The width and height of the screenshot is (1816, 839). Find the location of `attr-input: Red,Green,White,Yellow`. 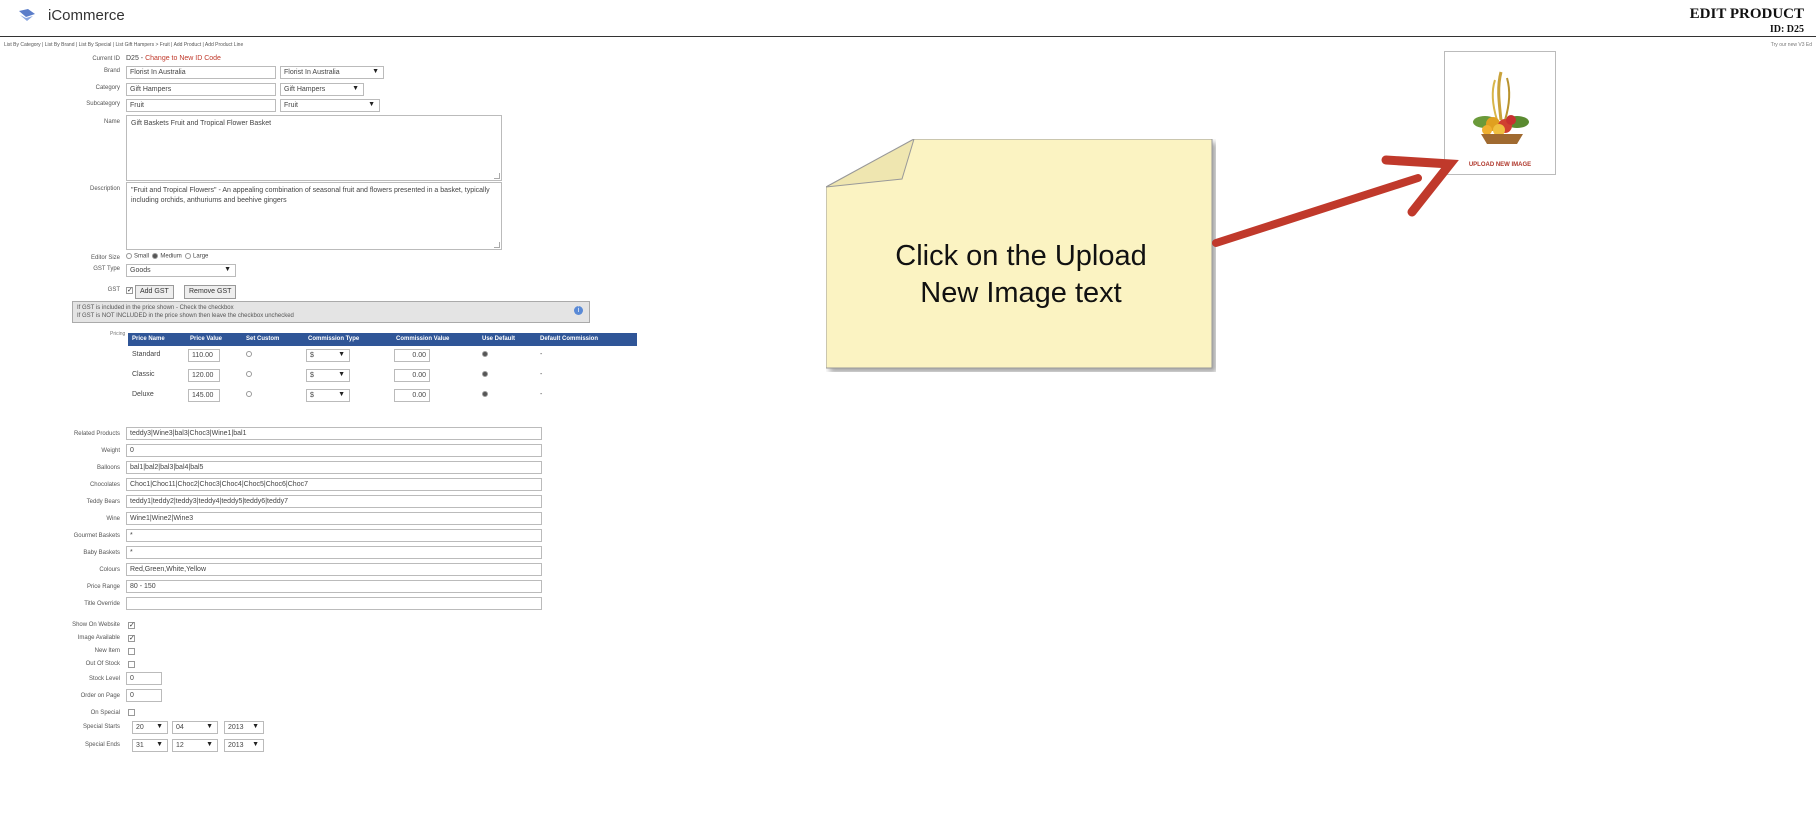

attr-input: Red,Green,White,Yellow is located at coordinates (334, 569).